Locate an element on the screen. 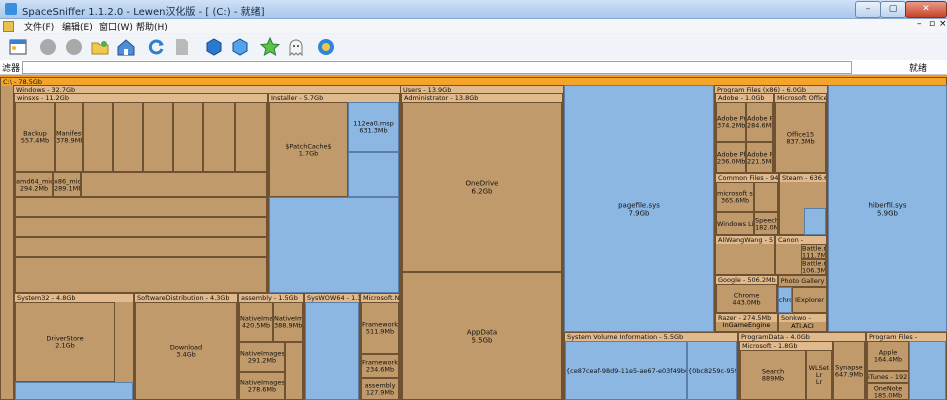  amd64-block: amd64_mic 294.2Mb is located at coordinates (34, 184).